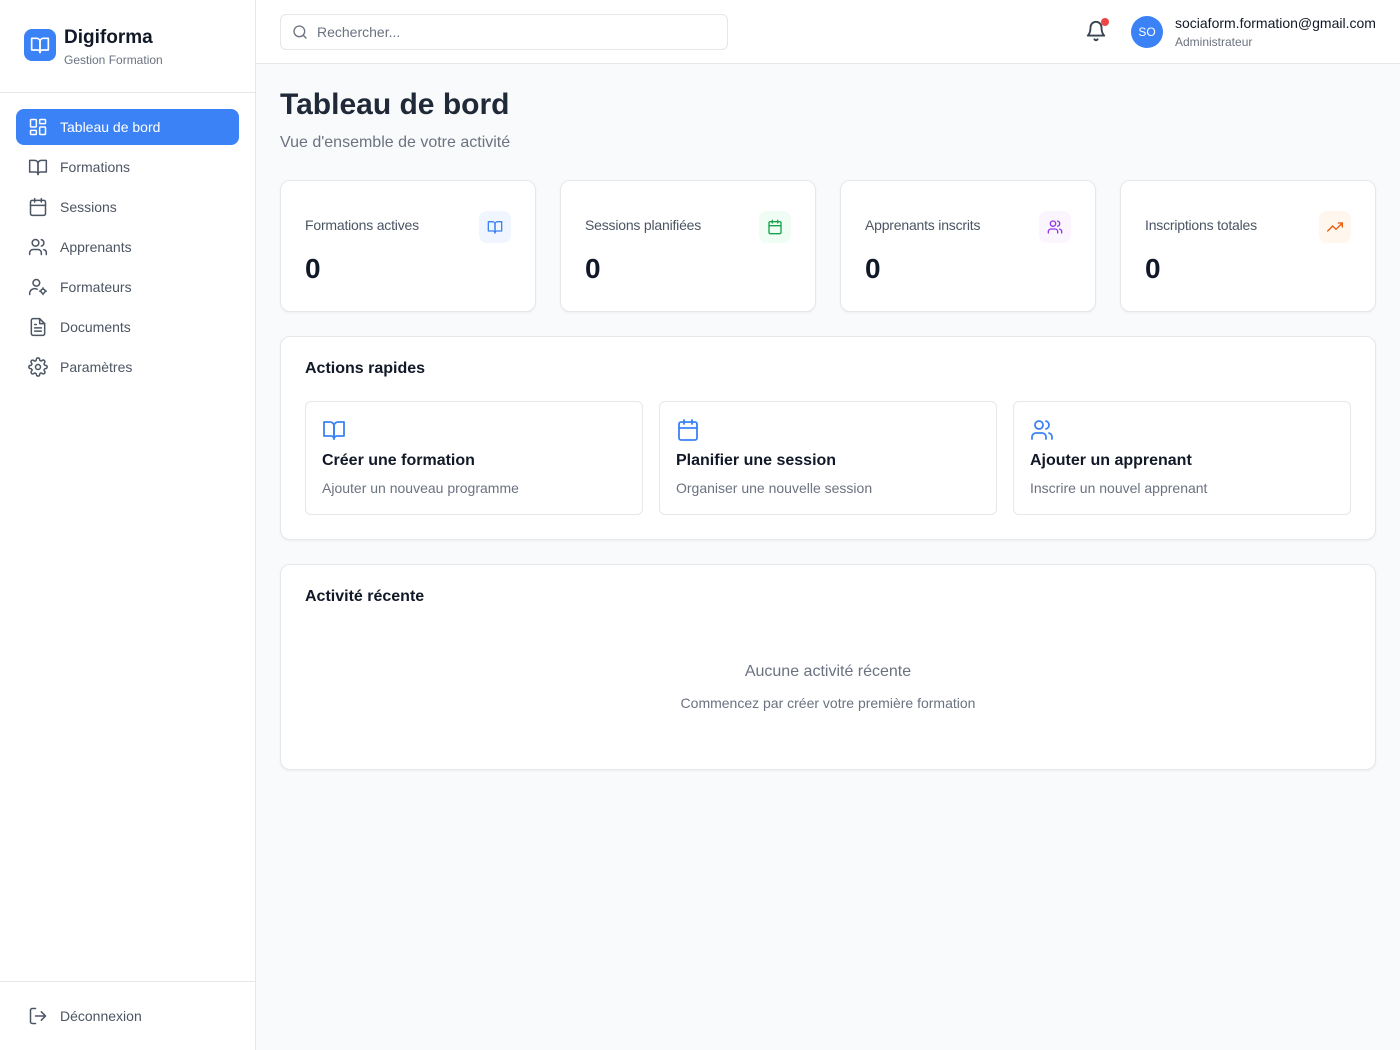 This screenshot has height=1050, width=1400. Describe the element at coordinates (688, 246) in the screenshot. I see `stat-card-sessions: Sessions planifiées 0` at that location.